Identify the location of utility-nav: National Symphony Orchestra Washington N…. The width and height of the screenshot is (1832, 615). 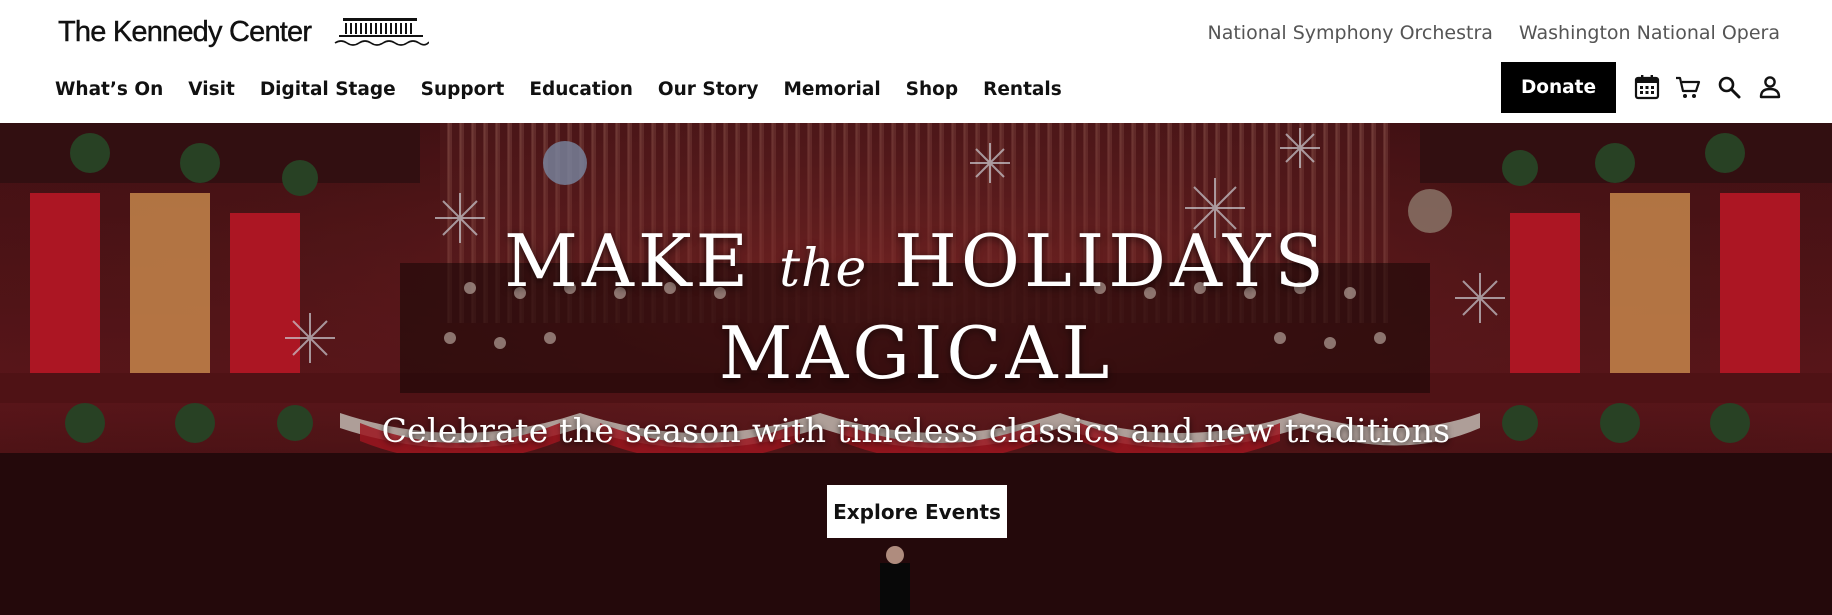
(1494, 33).